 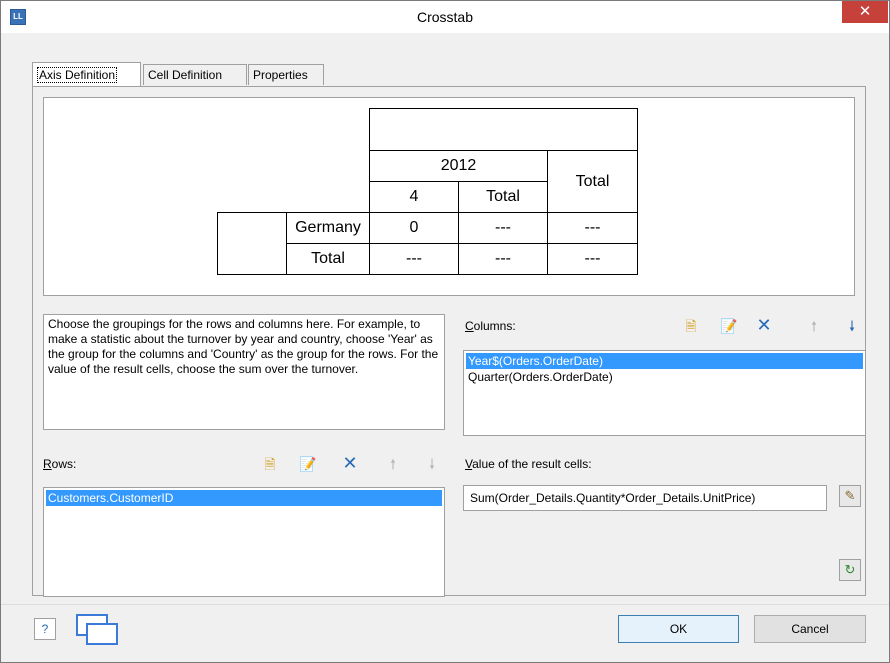 What do you see at coordinates (244, 498) in the screenshot?
I see `list-item: Customers.CustomerID` at bounding box center [244, 498].